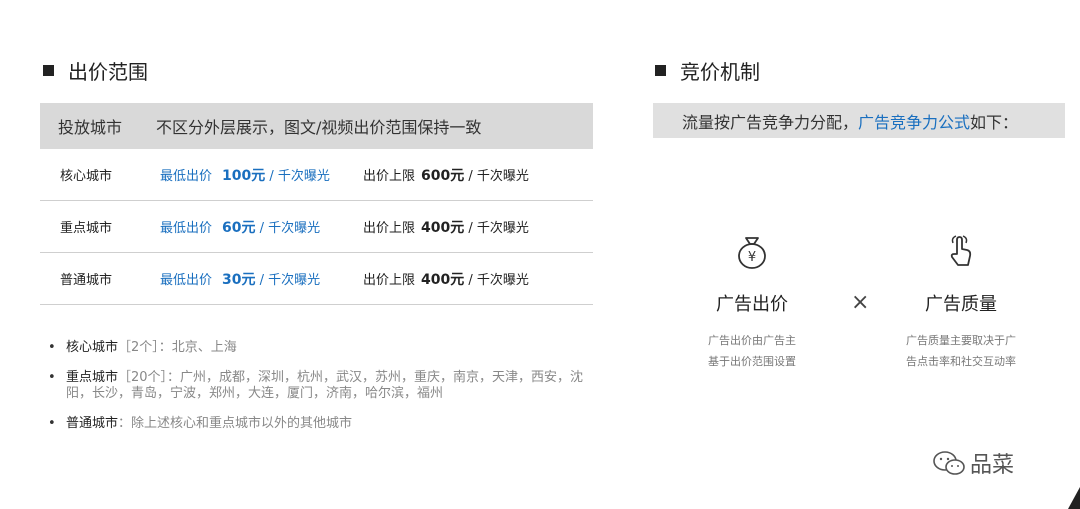 The image size is (1080, 509). What do you see at coordinates (177, 347) in the screenshot?
I see `tier-text: ［2个］：北京、上海` at bounding box center [177, 347].